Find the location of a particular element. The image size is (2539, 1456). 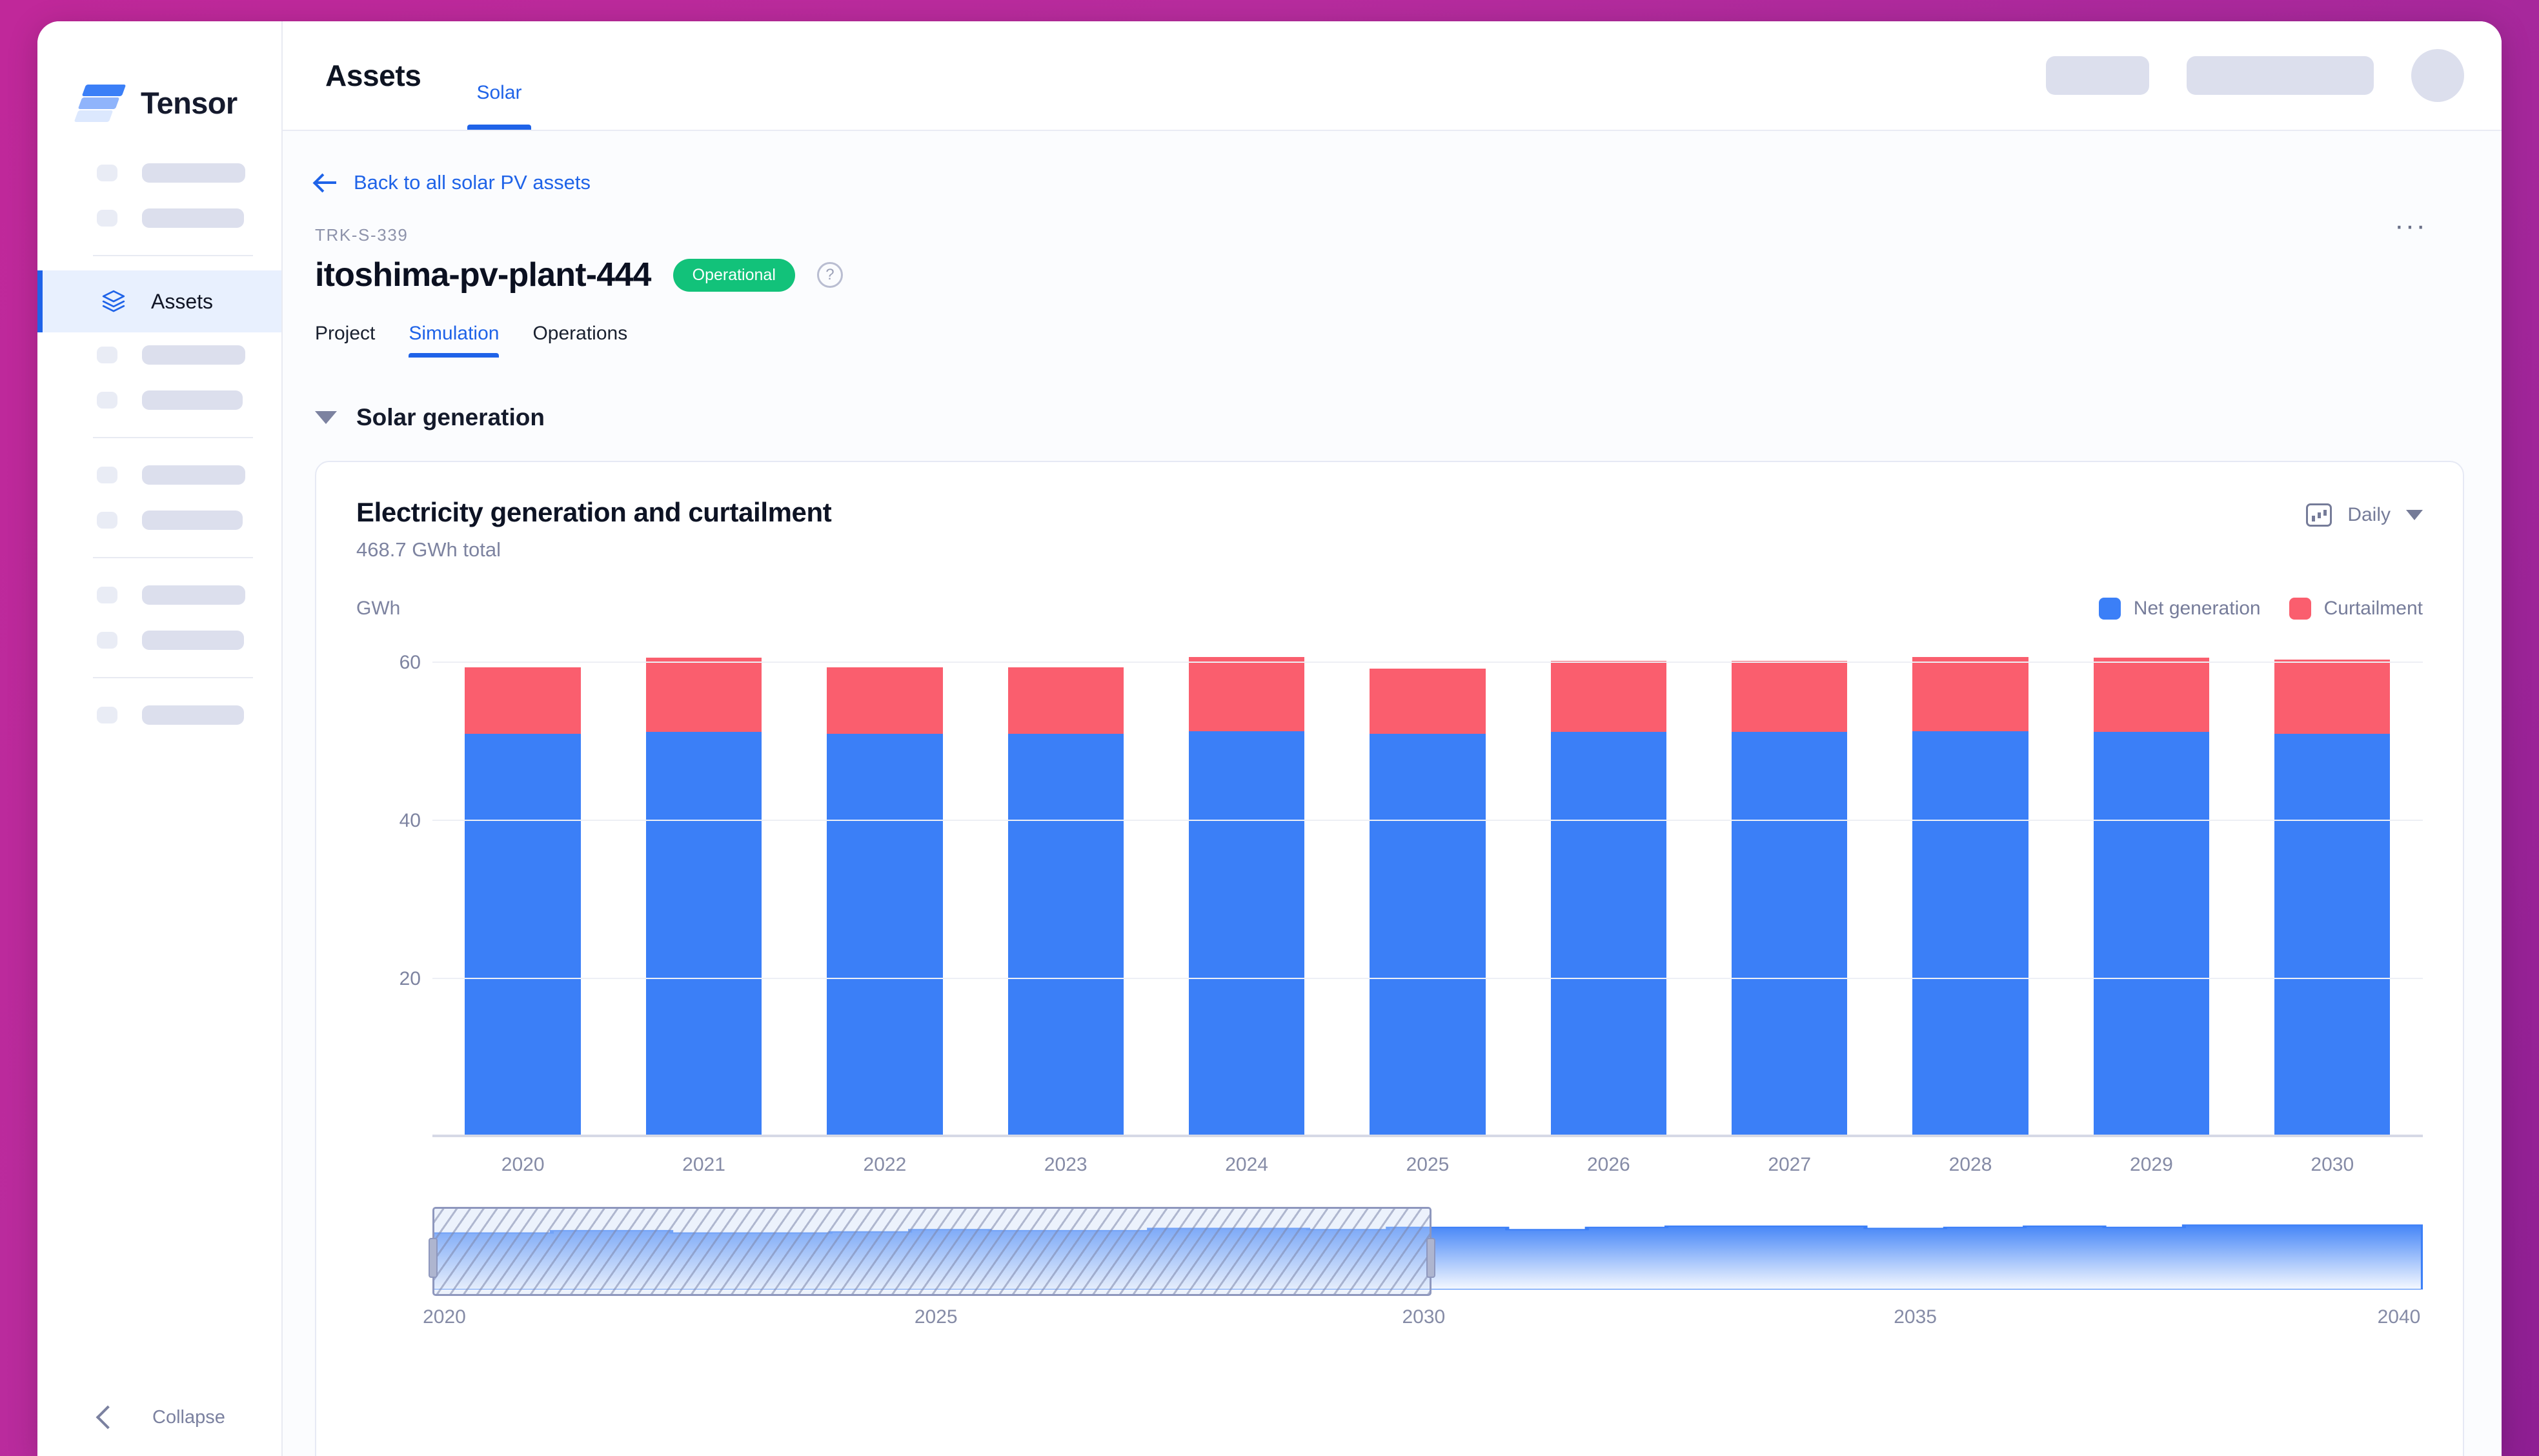

y-axis-tick: 60 is located at coordinates (410, 662).